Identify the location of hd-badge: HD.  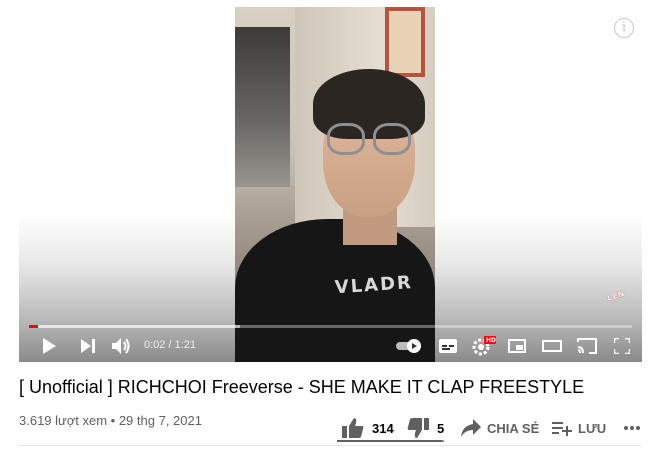
(491, 340).